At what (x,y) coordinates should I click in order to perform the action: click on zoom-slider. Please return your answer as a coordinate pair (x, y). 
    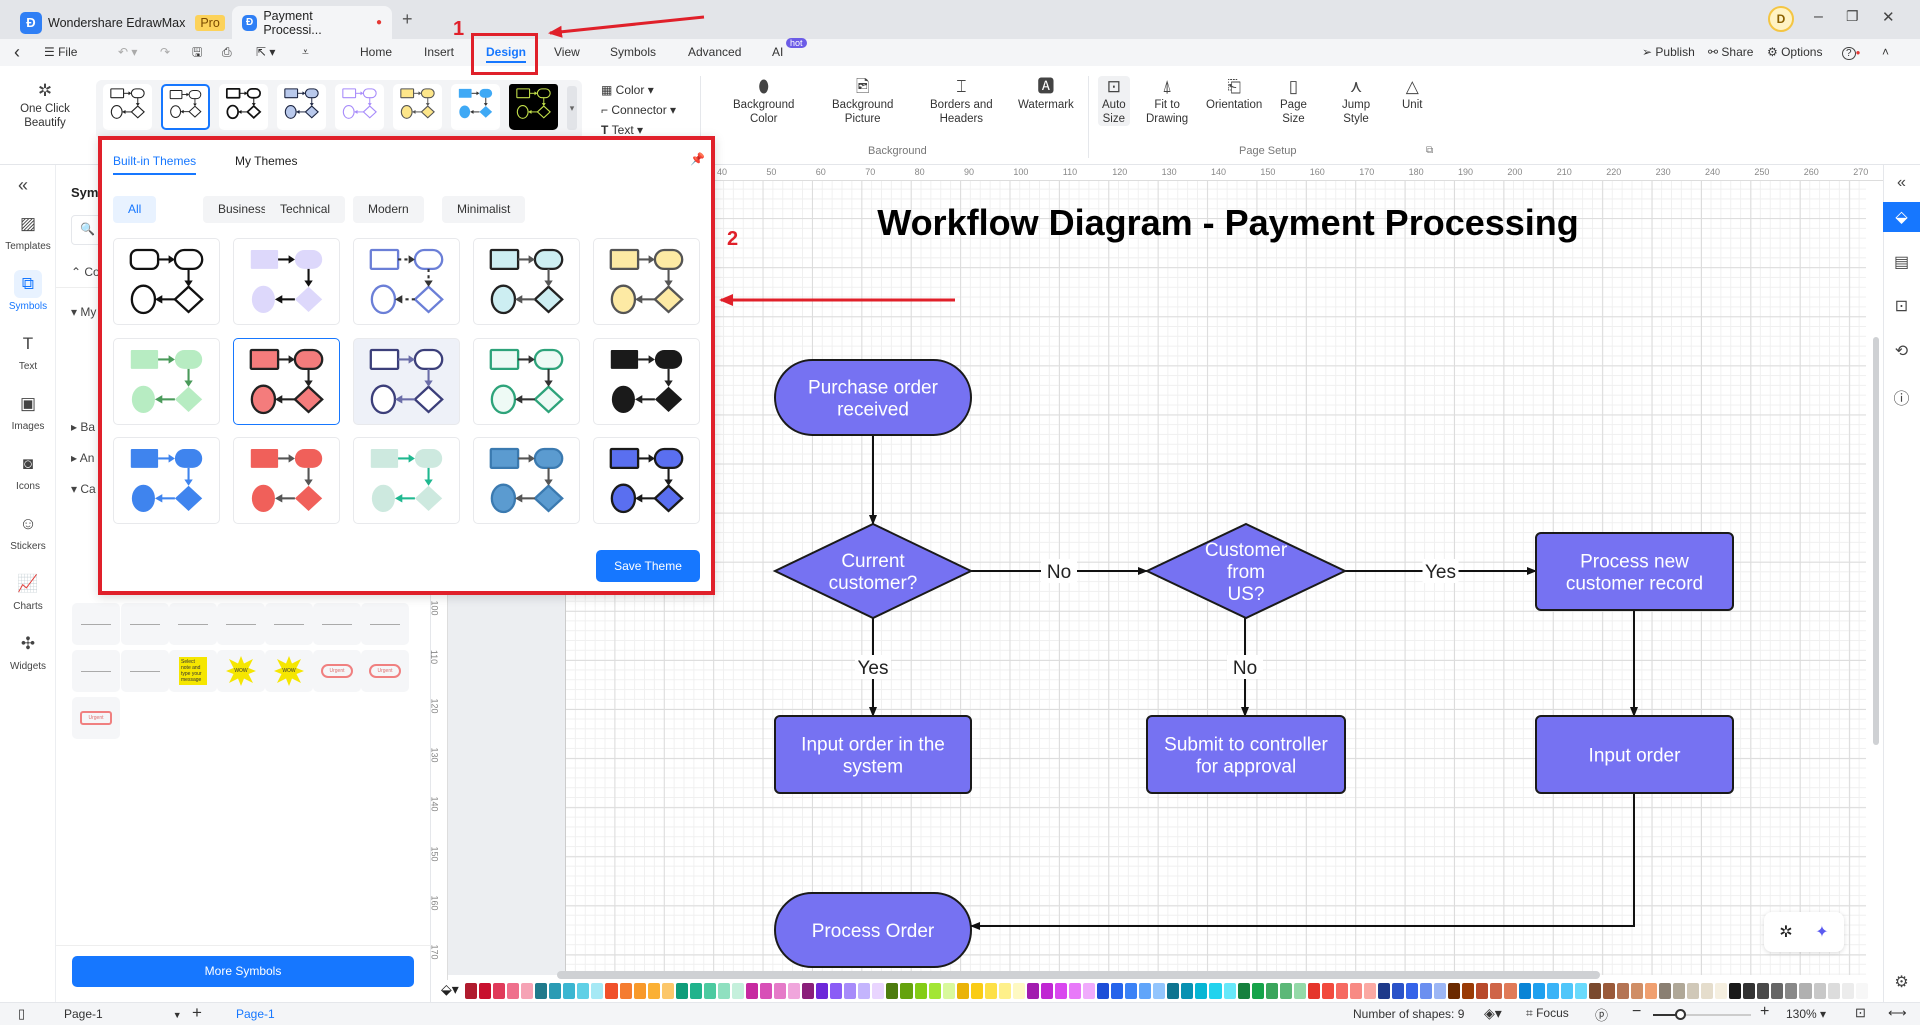
    Looking at the image, I should click on (1702, 1014).